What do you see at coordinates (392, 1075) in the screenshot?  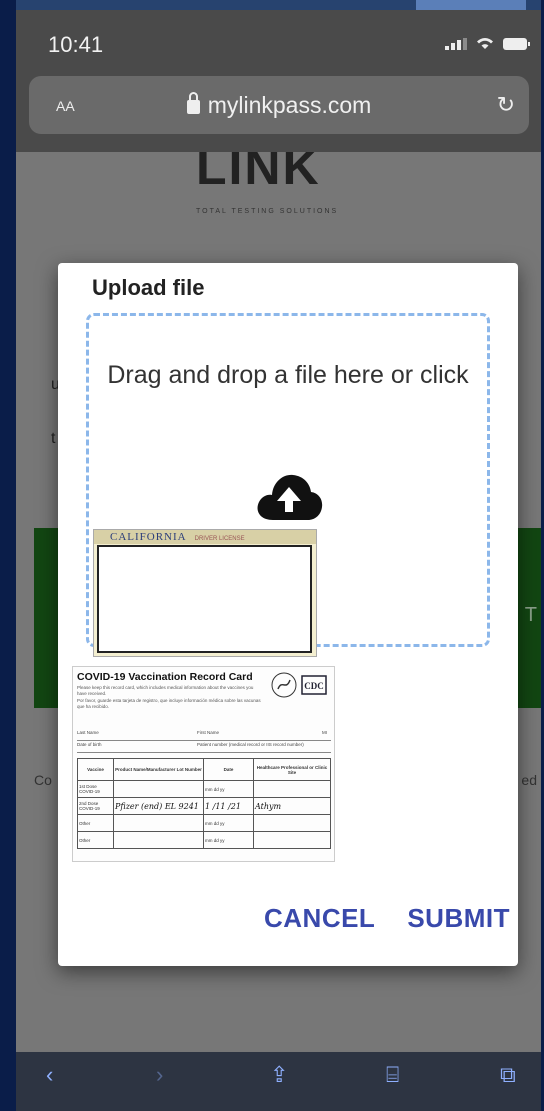 I see `bookmarks-icon: ⌸` at bounding box center [392, 1075].